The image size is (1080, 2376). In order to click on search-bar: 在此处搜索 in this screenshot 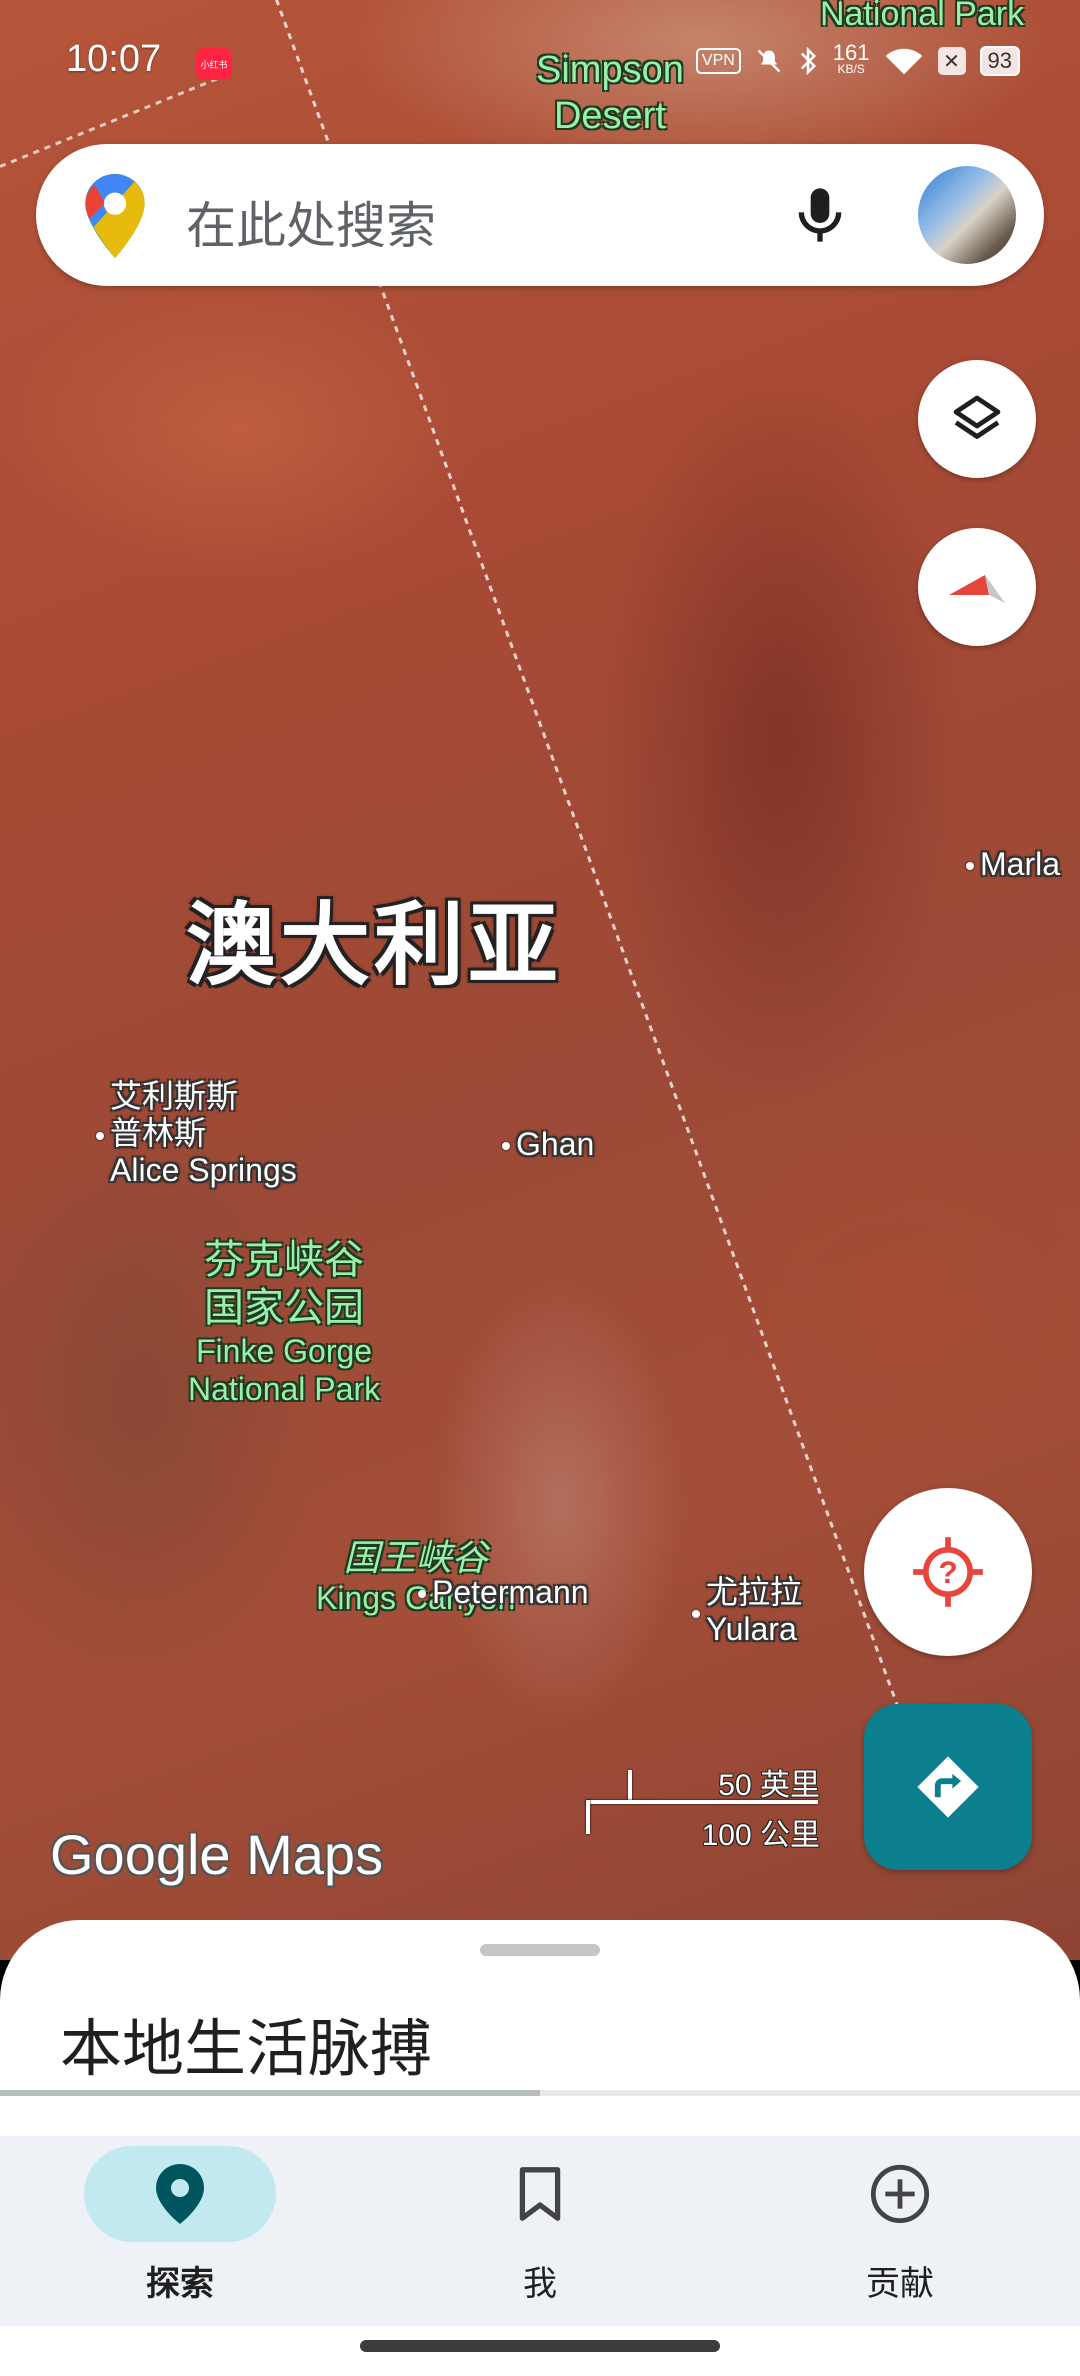, I will do `click(540, 215)`.